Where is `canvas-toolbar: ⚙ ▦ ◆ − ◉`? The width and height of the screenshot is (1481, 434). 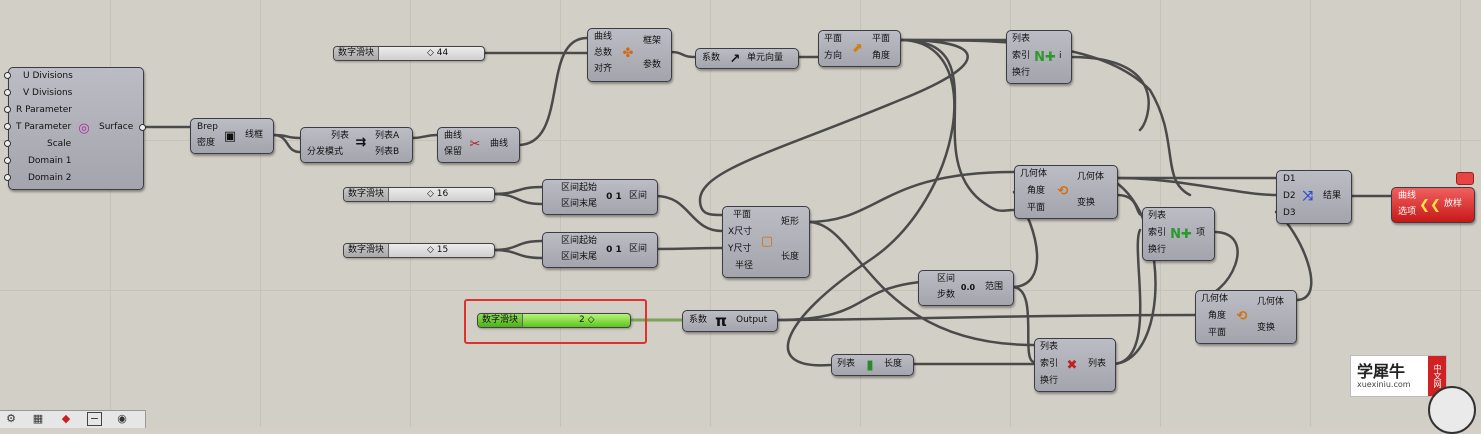 canvas-toolbar: ⚙ ▦ ◆ − ◉ is located at coordinates (73, 419).